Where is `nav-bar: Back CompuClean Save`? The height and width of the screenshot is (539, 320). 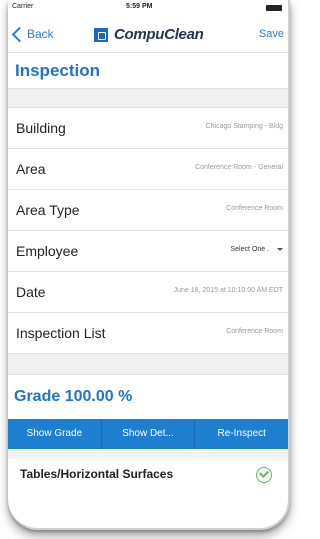 nav-bar: Back CompuClean Save is located at coordinates (148, 35).